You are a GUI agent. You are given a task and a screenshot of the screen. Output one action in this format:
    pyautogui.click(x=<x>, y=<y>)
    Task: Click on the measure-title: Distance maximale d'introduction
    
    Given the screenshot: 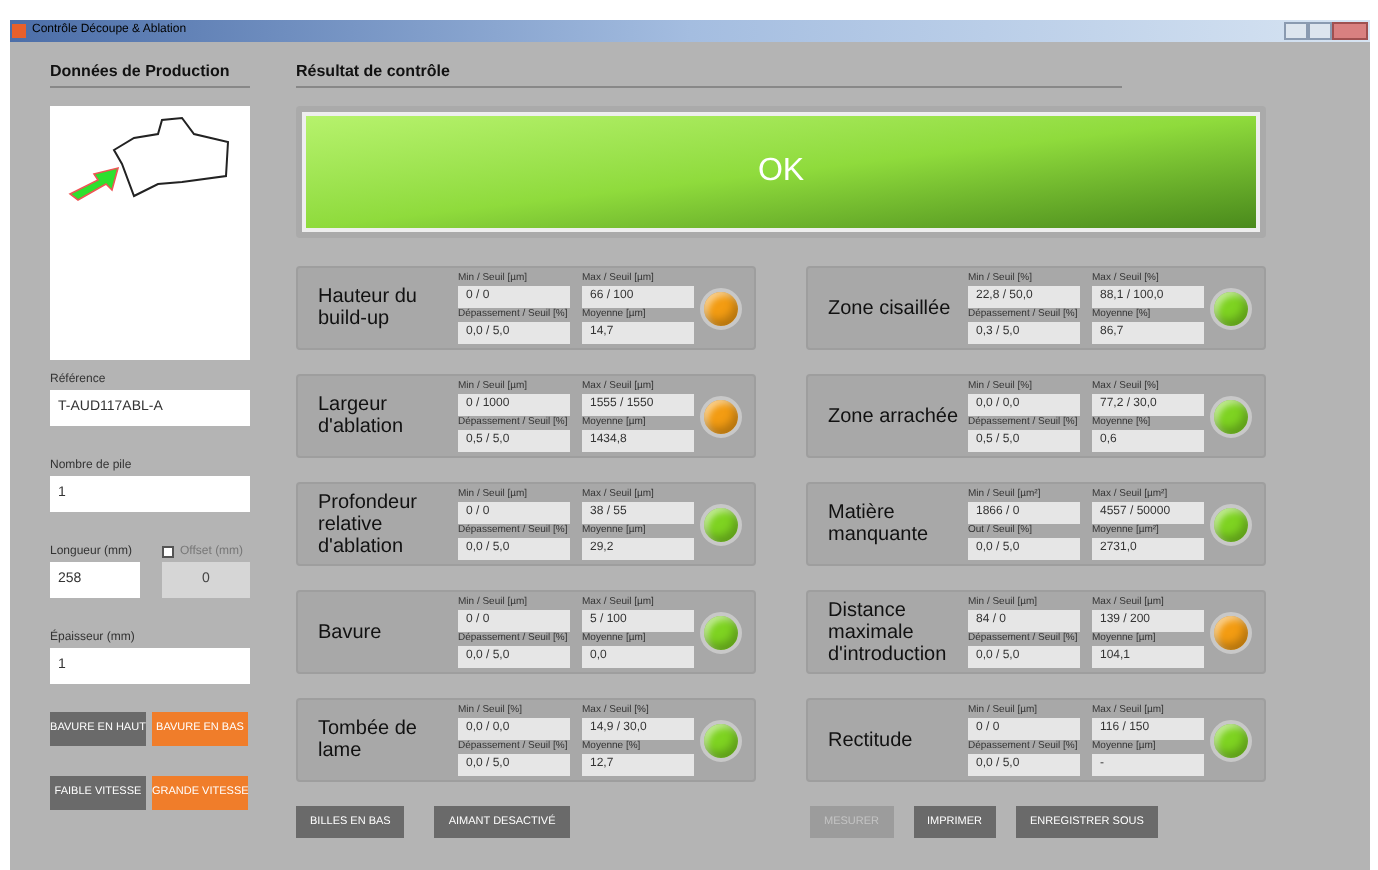 What is the action you would take?
    pyautogui.click(x=888, y=632)
    